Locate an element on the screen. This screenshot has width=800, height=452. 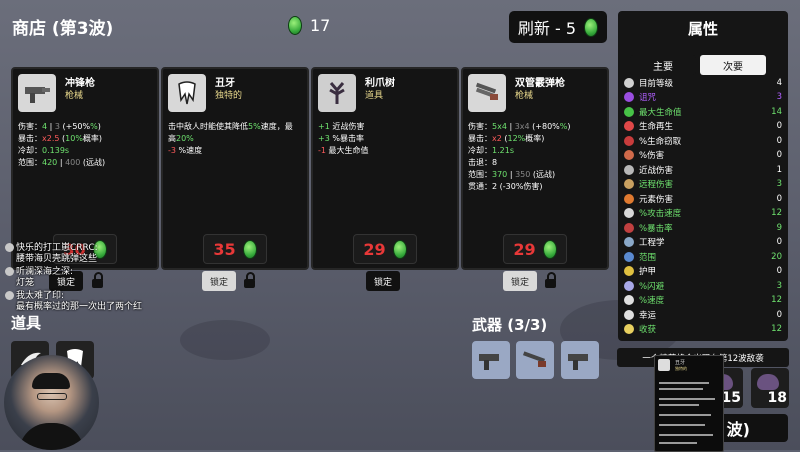
stat-label: %暴击率 is located at coordinates (656, 228).